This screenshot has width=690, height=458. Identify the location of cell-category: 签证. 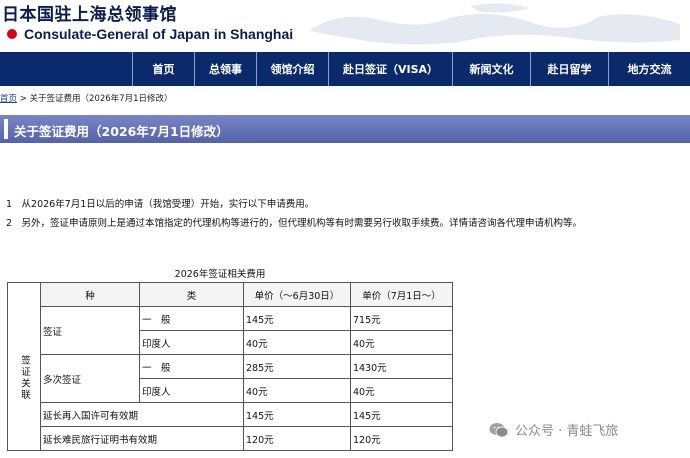
(90, 330).